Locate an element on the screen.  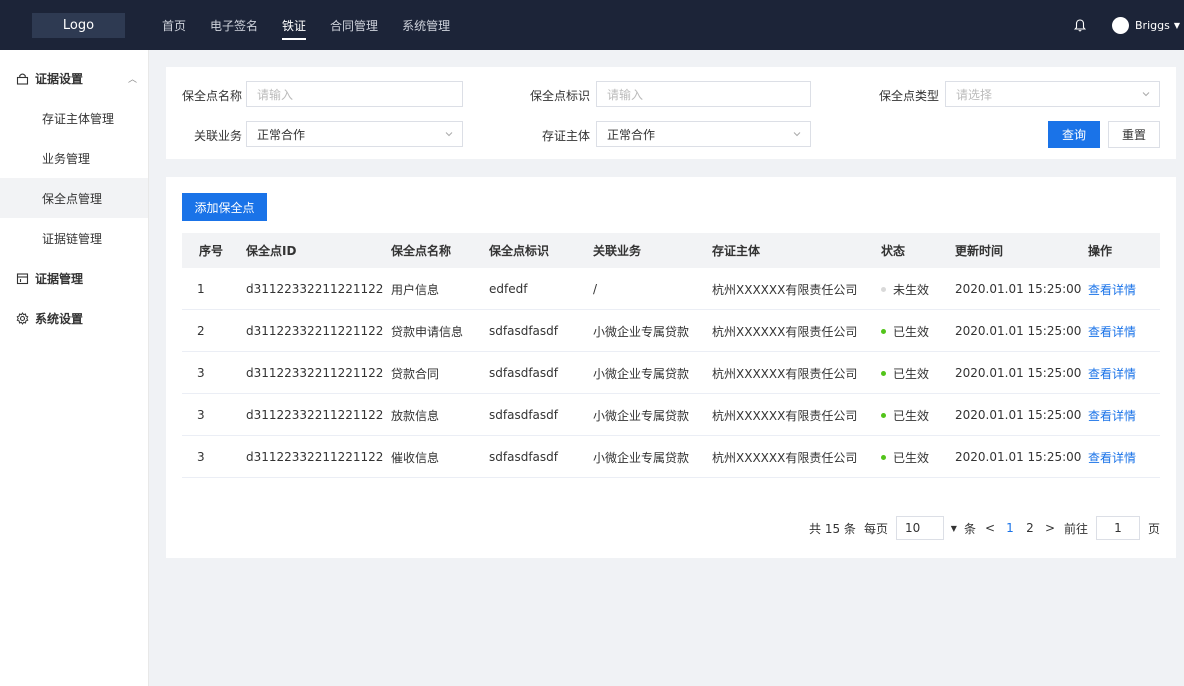
filter-id-label: 保全点标识 is located at coordinates (560, 96).